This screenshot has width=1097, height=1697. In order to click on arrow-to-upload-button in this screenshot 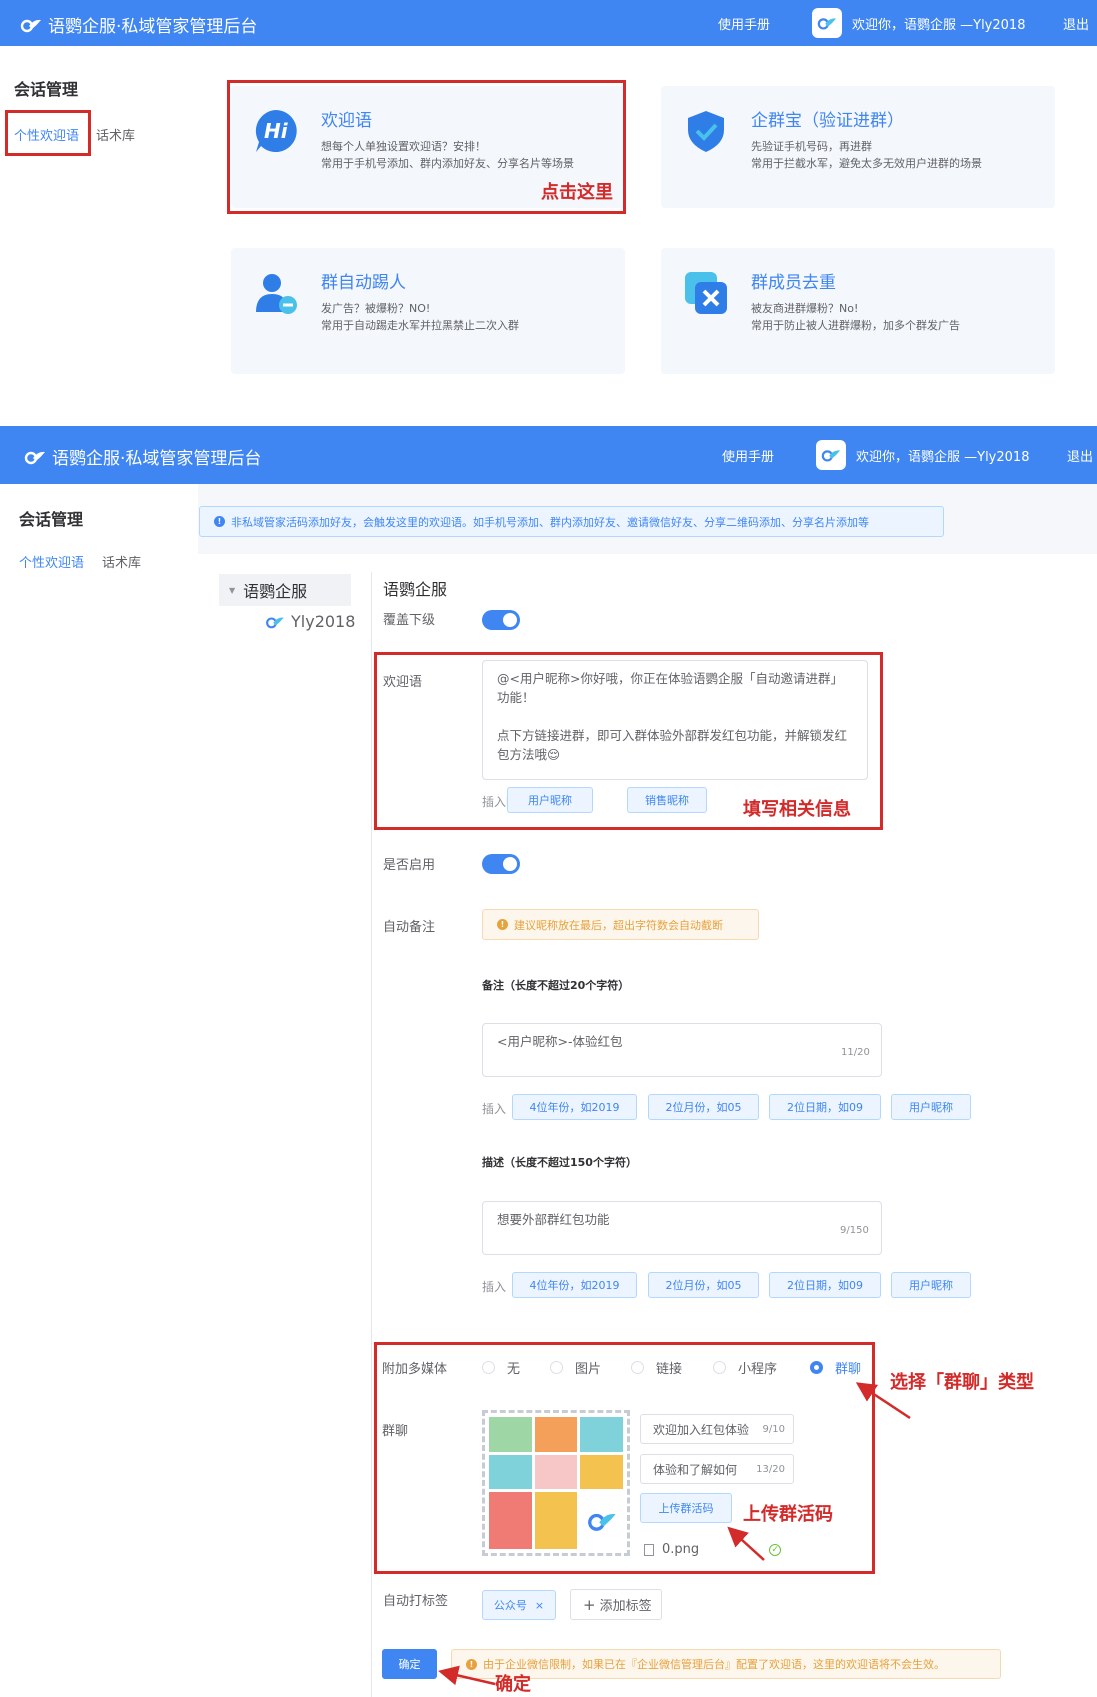, I will do `click(746, 1543)`.